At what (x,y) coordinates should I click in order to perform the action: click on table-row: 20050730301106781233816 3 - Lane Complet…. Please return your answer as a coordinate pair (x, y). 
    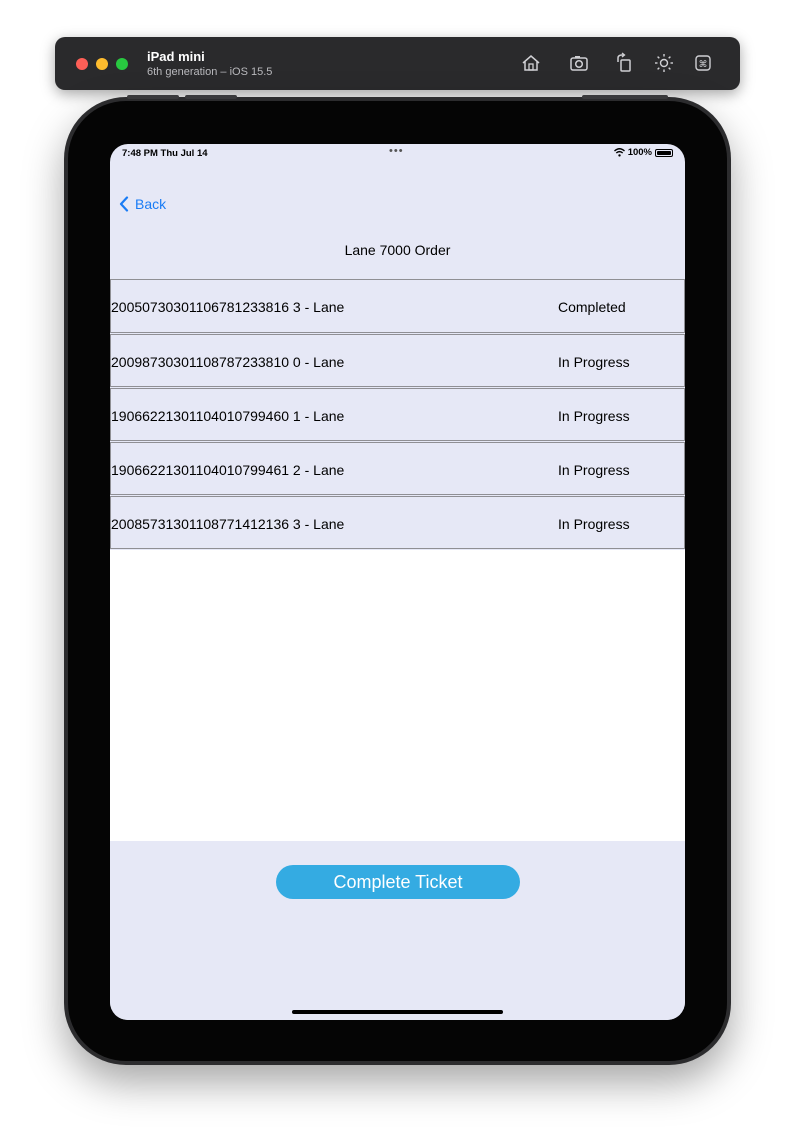
    Looking at the image, I should click on (397, 306).